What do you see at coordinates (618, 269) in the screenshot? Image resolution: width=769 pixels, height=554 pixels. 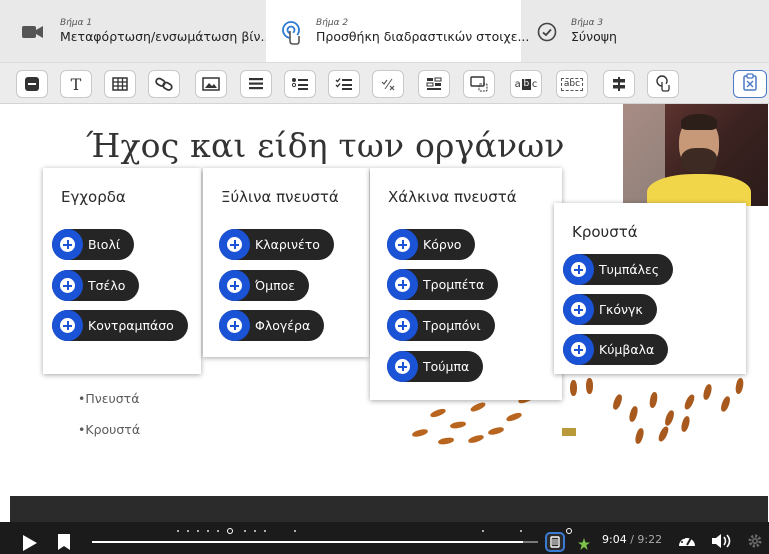 I see `instrument-button: Τυμπάλες` at bounding box center [618, 269].